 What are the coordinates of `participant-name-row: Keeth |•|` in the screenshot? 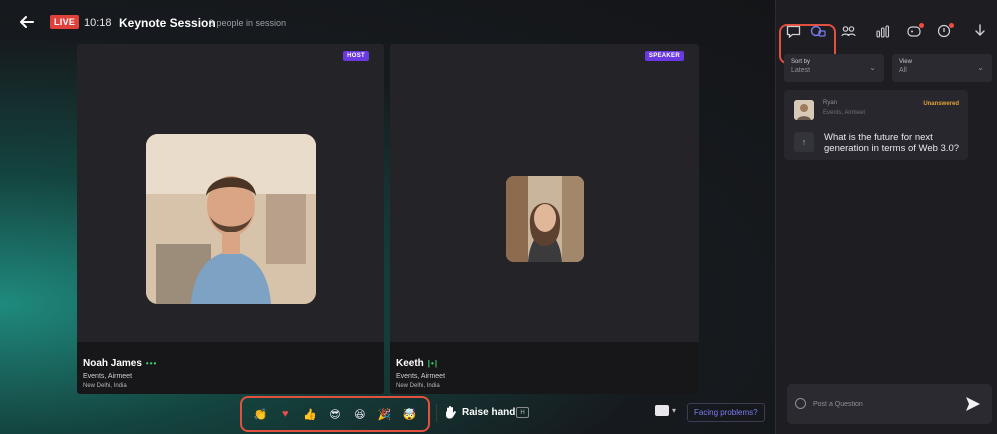 It's located at (417, 363).